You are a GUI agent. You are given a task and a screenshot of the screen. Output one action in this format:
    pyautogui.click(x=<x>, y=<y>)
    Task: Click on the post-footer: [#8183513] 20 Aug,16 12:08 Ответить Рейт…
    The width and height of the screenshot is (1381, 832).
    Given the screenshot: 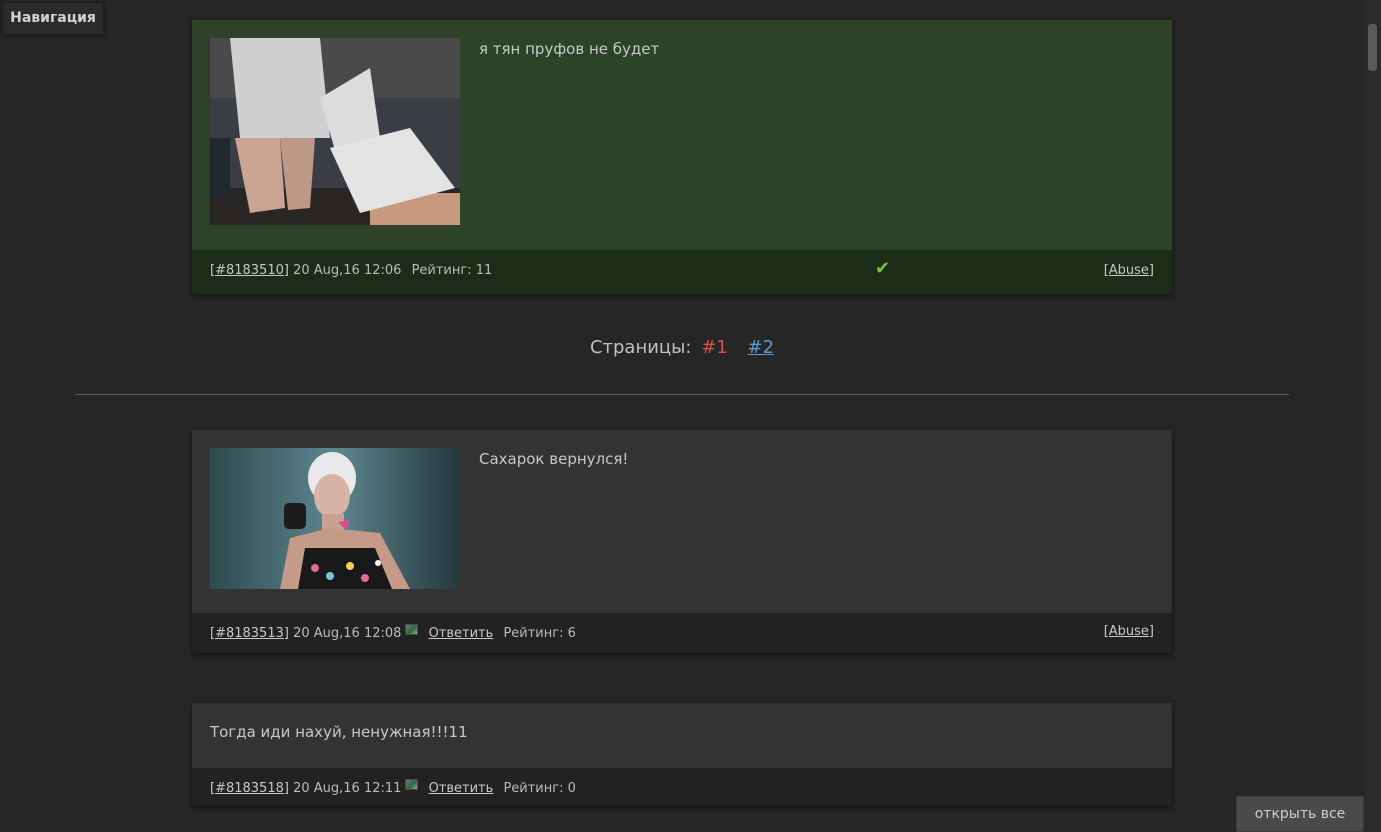 What is the action you would take?
    pyautogui.click(x=682, y=633)
    